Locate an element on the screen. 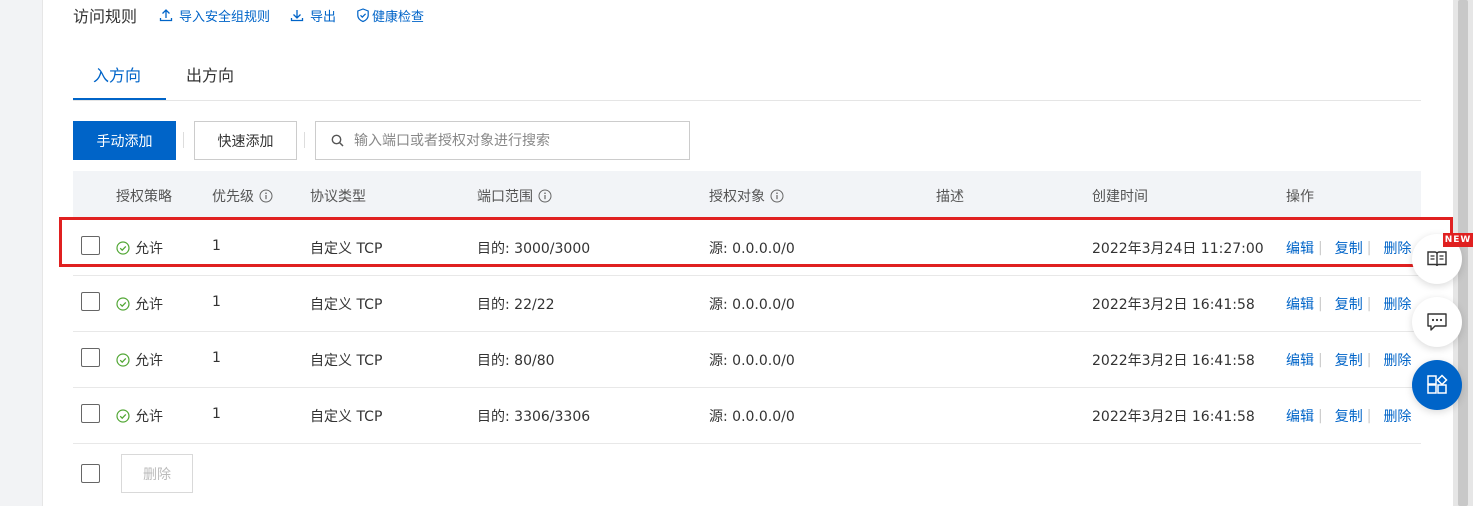 This screenshot has height=506, width=1473. health-check-label: 健康检查 is located at coordinates (398, 17).